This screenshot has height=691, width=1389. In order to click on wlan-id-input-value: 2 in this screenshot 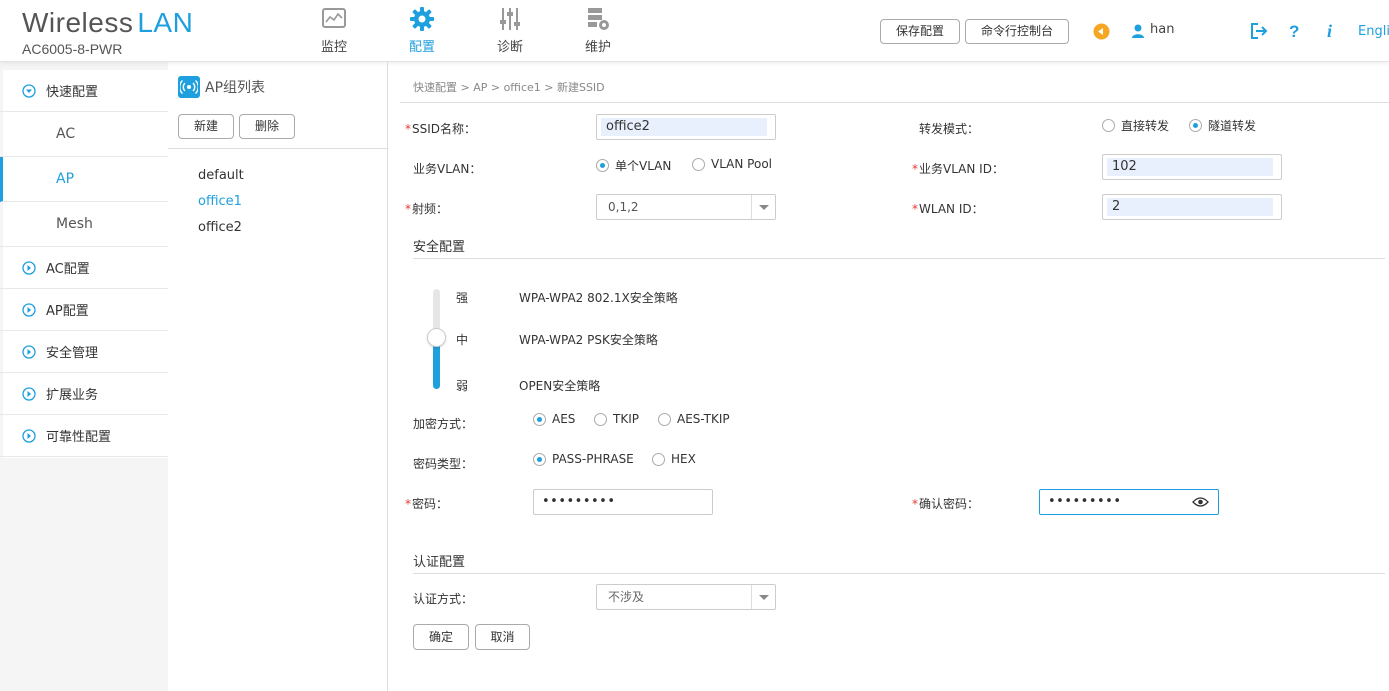, I will do `click(1190, 207)`.